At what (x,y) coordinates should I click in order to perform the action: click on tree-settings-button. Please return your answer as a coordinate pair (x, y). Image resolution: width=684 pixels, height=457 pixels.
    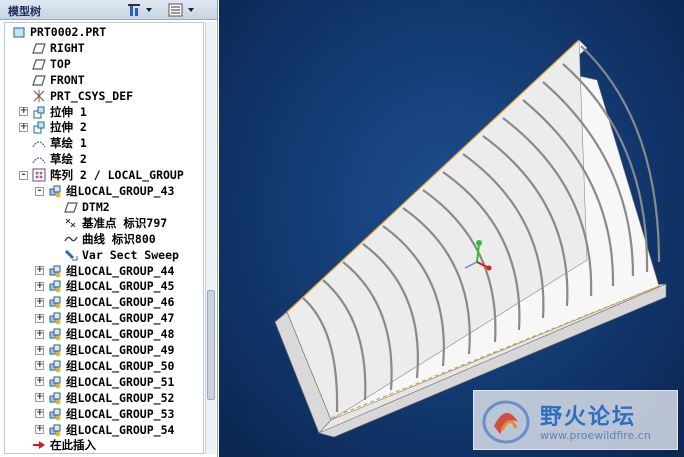
    Looking at the image, I should click on (143, 9).